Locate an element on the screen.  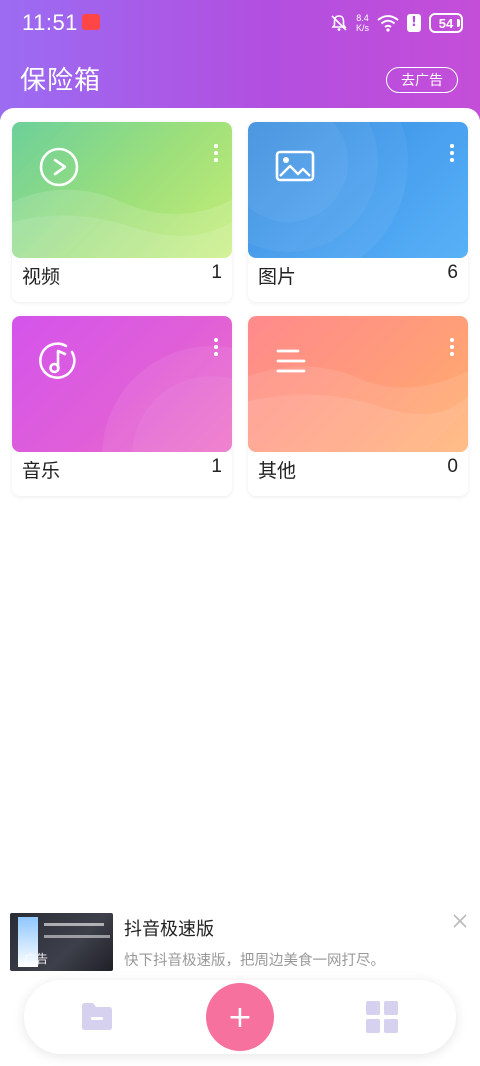
ad-description: 快下抖音极速版，把周边美食一网打尽。 is located at coordinates (254, 961).